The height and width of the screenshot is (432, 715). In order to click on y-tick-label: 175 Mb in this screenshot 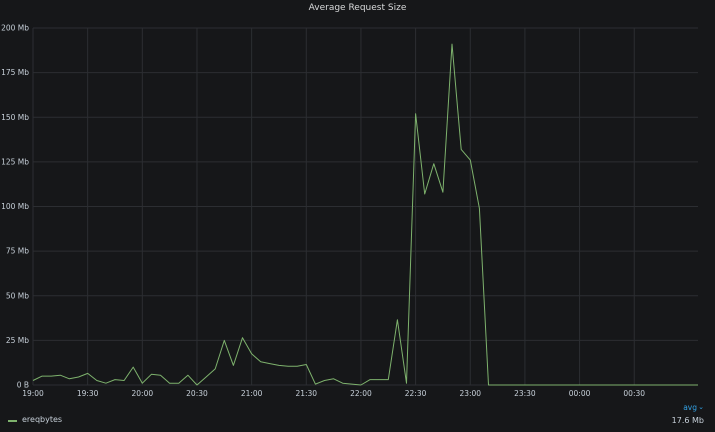, I will do `click(15, 72)`.